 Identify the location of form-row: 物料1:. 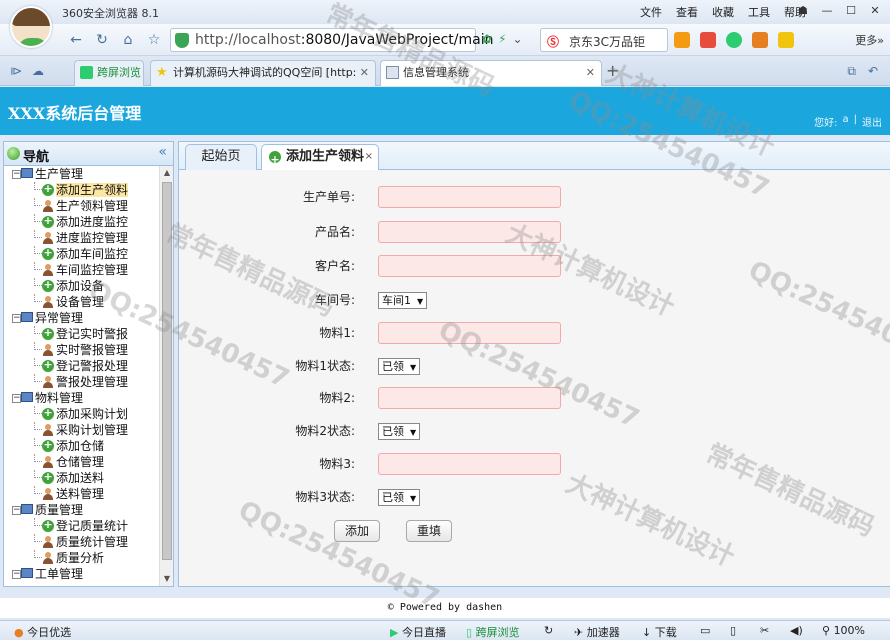
(534, 333).